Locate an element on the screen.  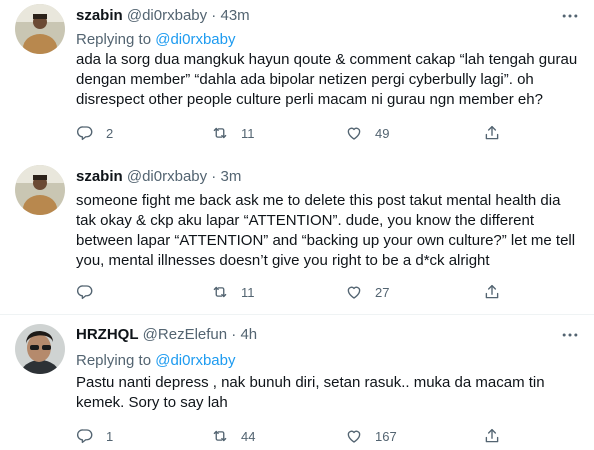
tweet-header: HRZHQL @RezElefun · 4h is located at coordinates (166, 335).